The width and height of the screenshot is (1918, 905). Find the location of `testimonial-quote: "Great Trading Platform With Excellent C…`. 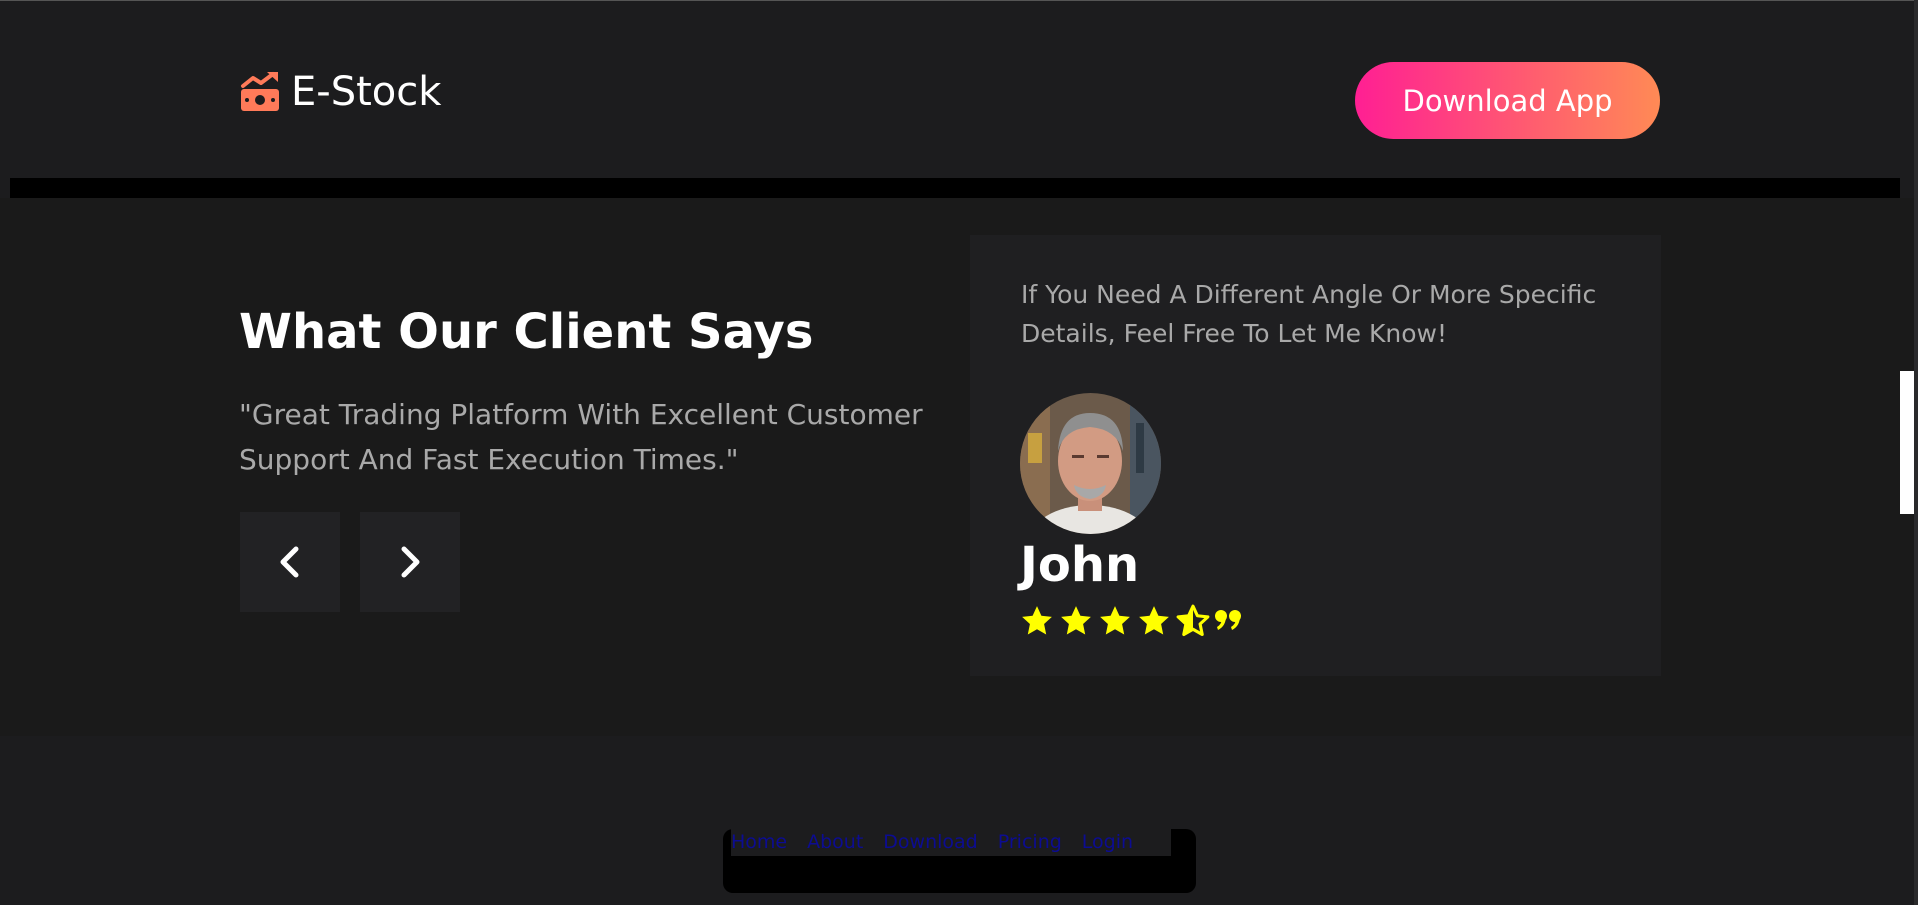

testimonial-quote: "Great Trading Platform With Excellent C… is located at coordinates (581, 437).